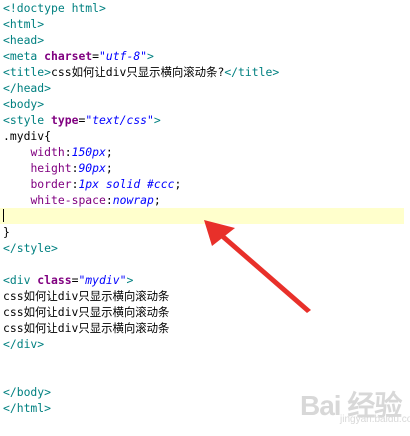  Describe the element at coordinates (355, 407) in the screenshot. I see `baidu-jingyan-watermark: Bai 经验 jingyan.baidu.com` at that location.